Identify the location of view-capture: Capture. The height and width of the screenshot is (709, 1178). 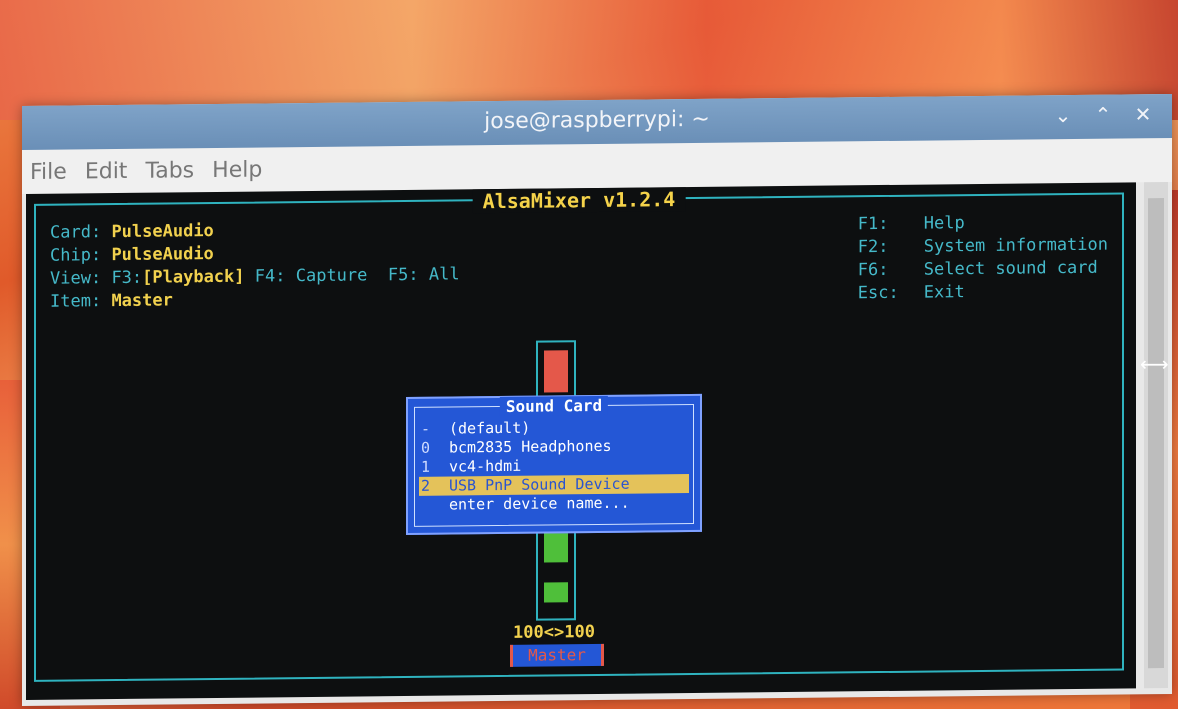
(332, 275).